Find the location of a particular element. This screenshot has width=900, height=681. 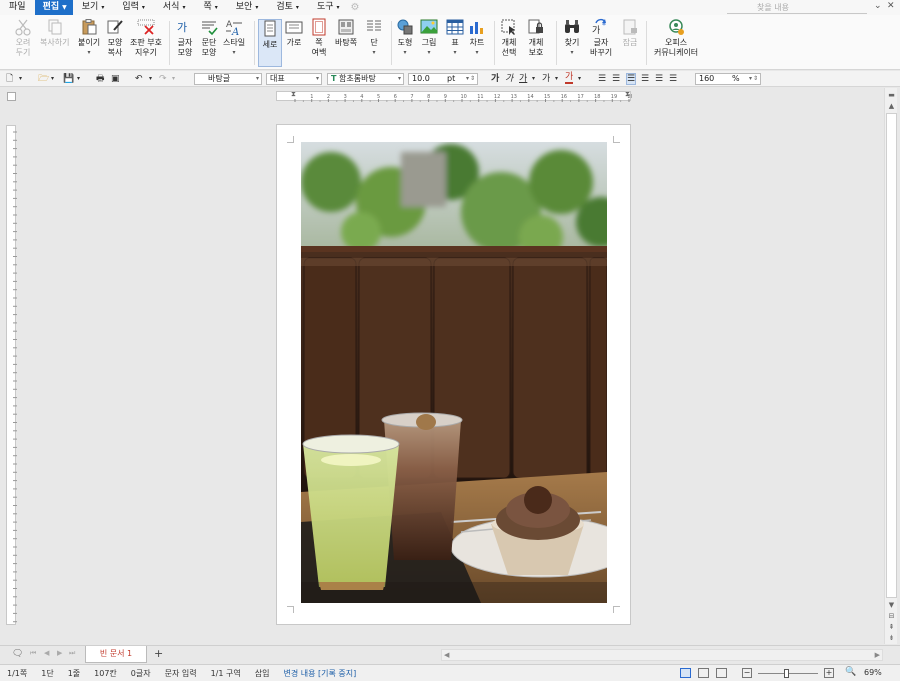

prev-page-icon: ⊟ is located at coordinates (891, 616).